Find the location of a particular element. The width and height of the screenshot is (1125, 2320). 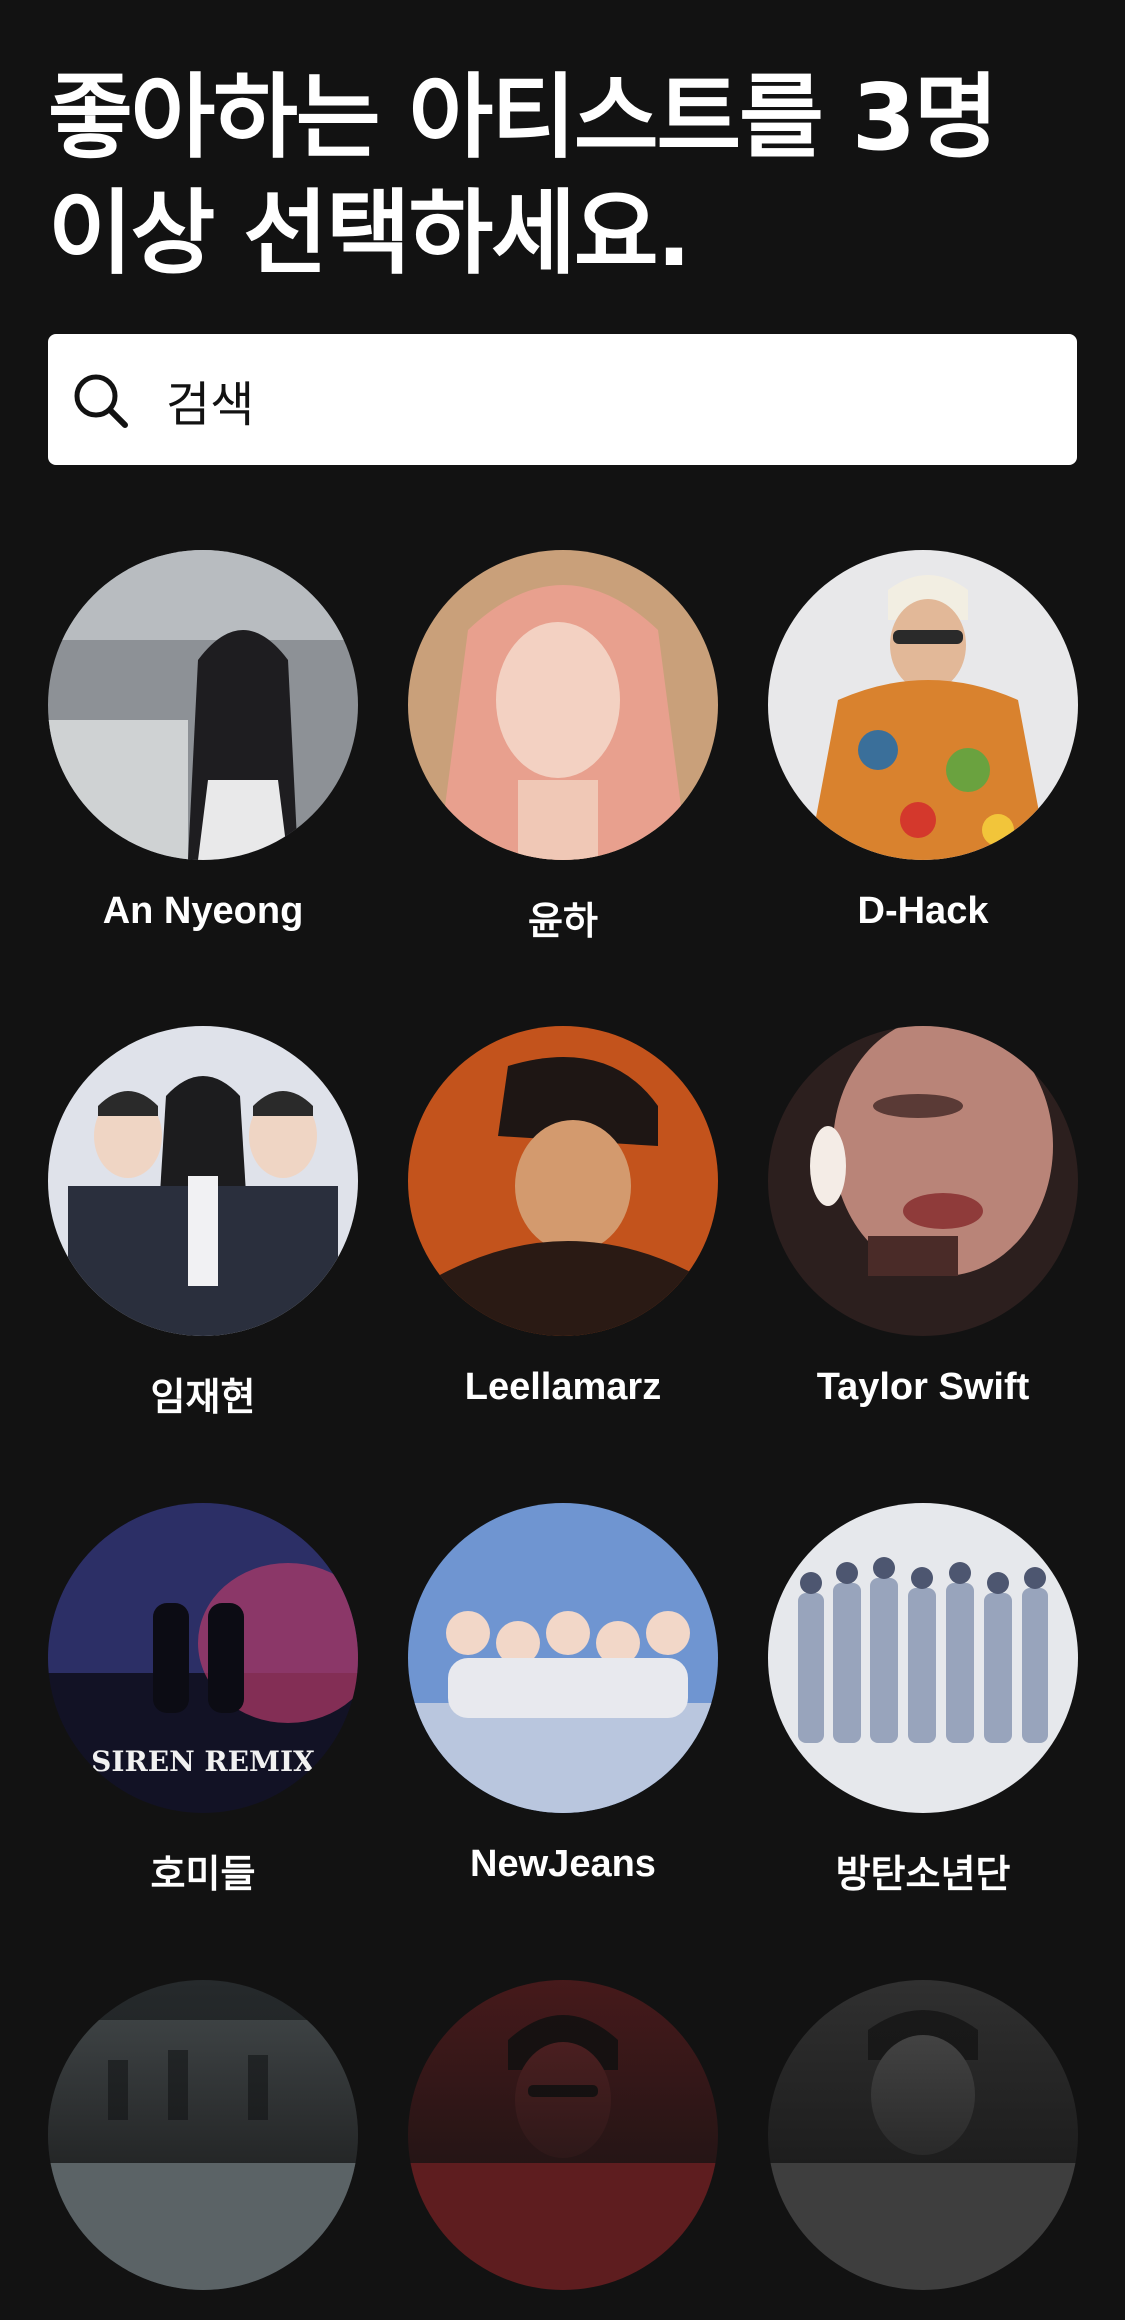

artist-card-d-hack: D-Hack is located at coordinates (923, 741).